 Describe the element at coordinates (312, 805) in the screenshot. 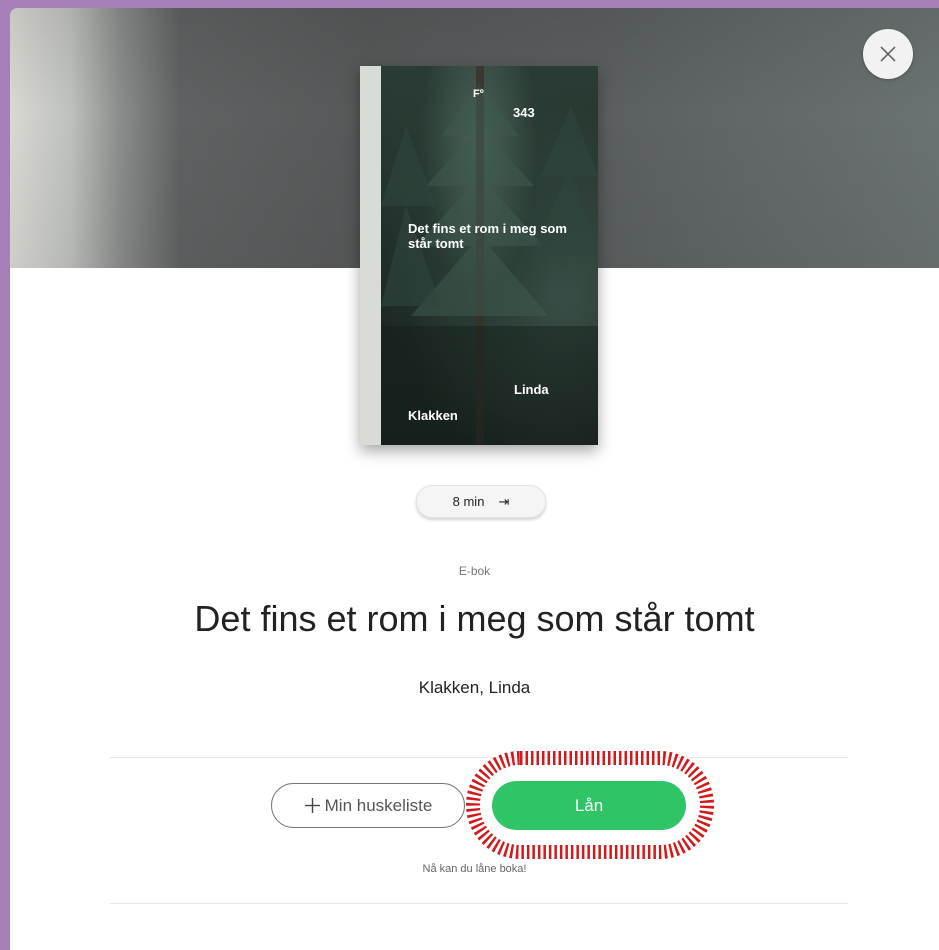

I see `plus-icon` at that location.